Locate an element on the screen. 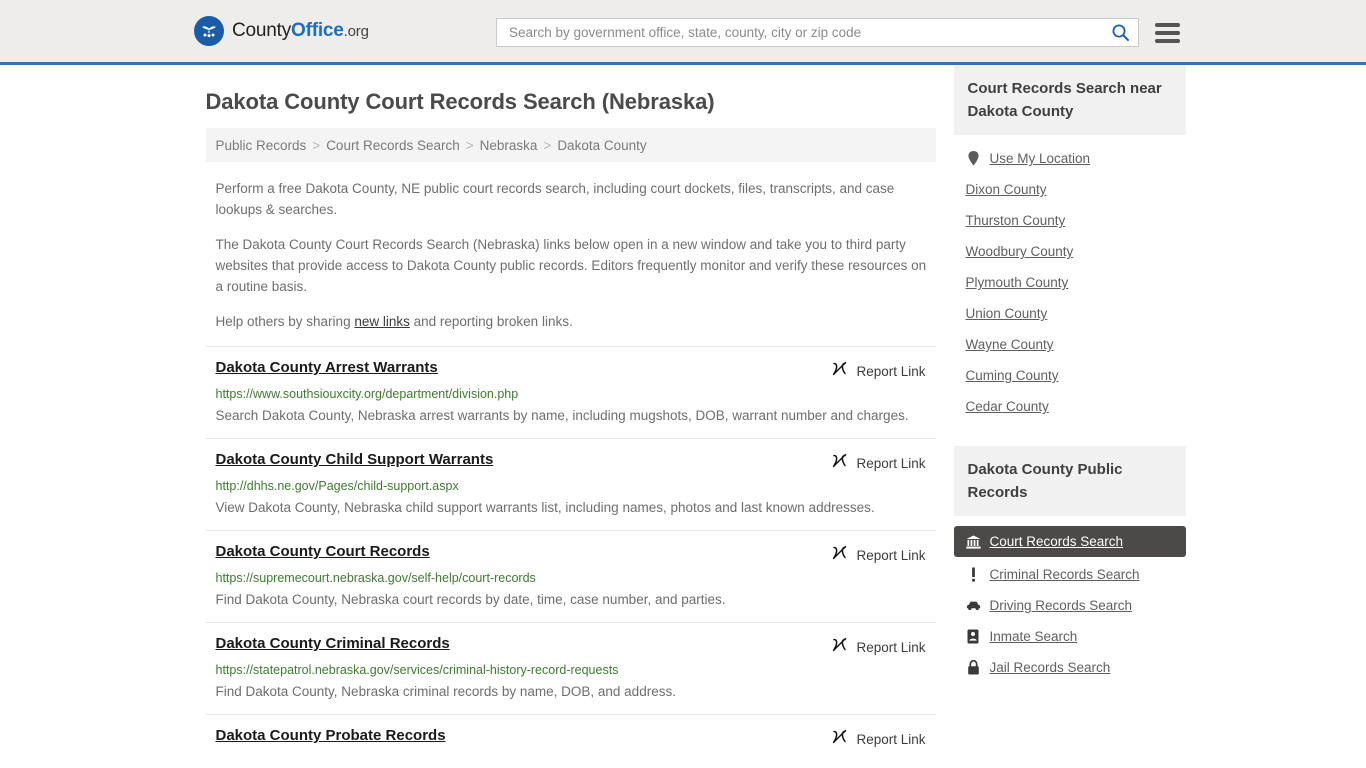 The image size is (1366, 768). criminal-records-search-link: Criminal Records Search is located at coordinates (1065, 574).